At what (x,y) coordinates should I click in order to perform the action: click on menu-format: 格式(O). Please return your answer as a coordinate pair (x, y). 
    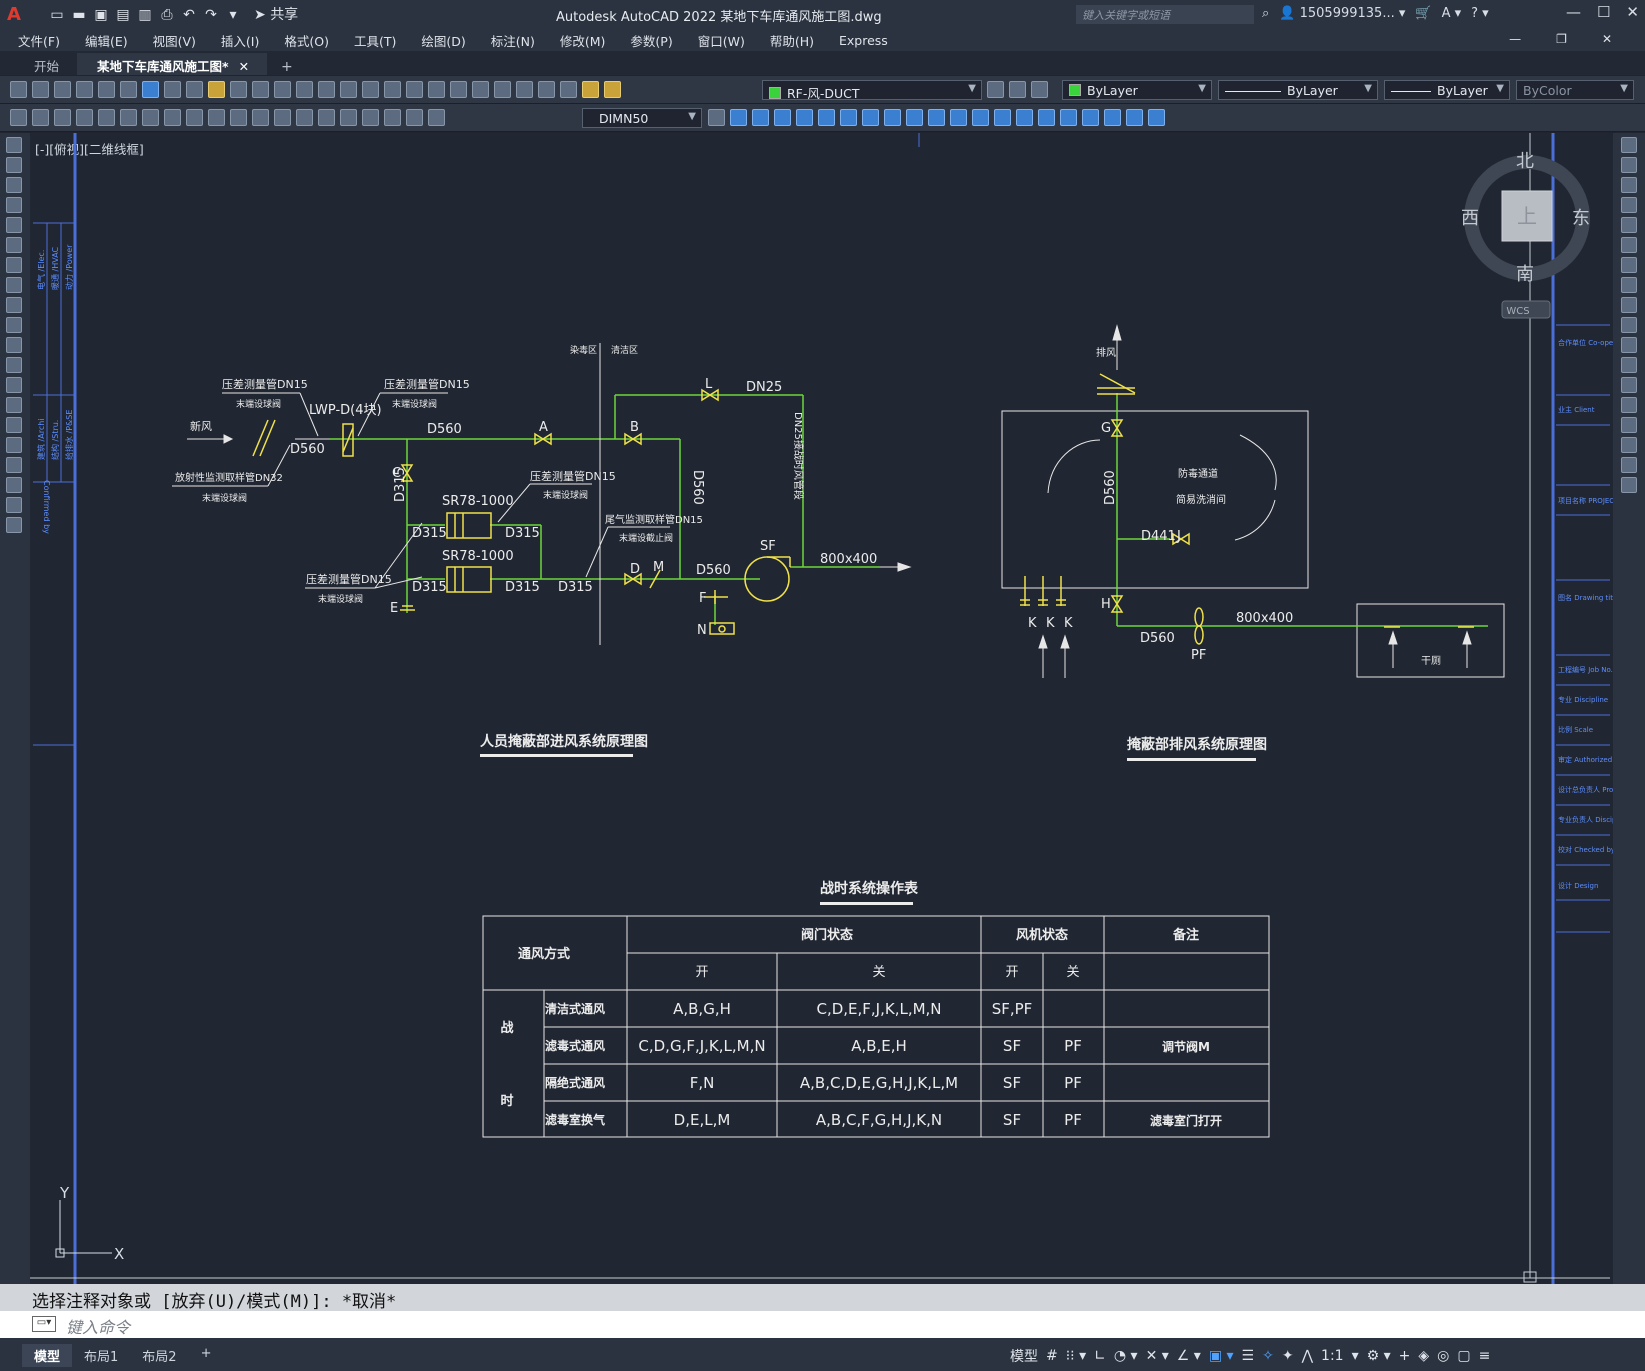
    Looking at the image, I should click on (306, 40).